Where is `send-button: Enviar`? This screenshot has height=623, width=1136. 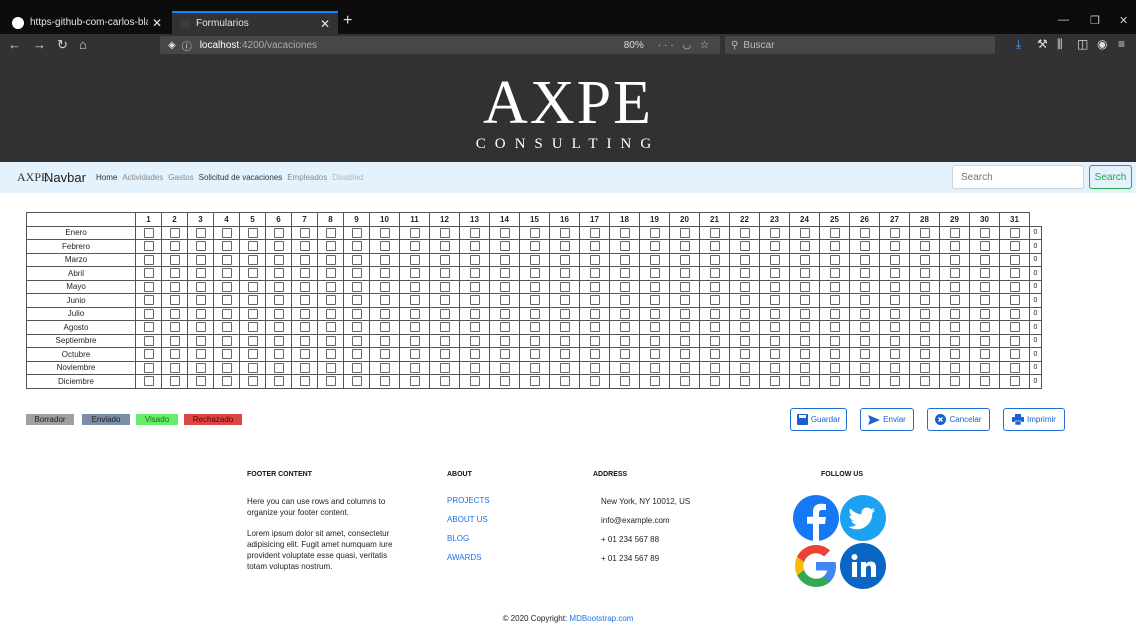
send-button: Enviar is located at coordinates (887, 419).